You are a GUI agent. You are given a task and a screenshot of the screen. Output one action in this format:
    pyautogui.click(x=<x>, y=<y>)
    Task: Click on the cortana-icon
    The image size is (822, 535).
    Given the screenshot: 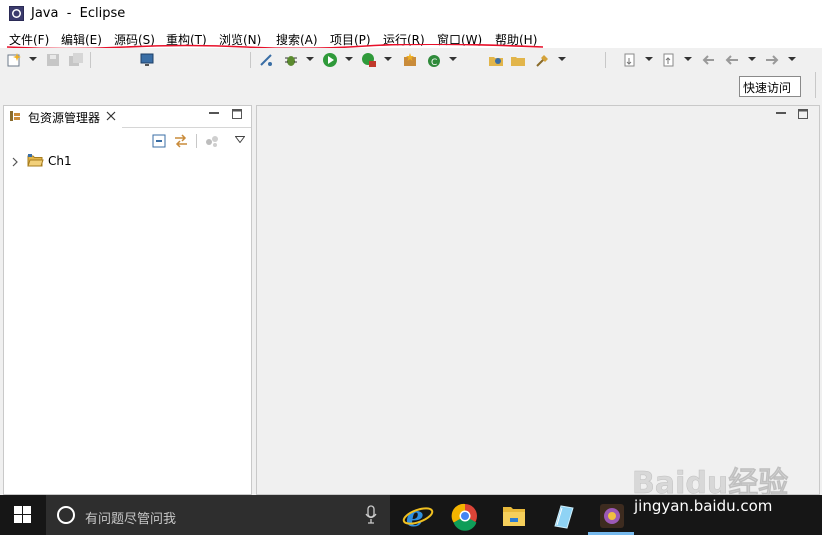 What is the action you would take?
    pyautogui.click(x=66, y=515)
    